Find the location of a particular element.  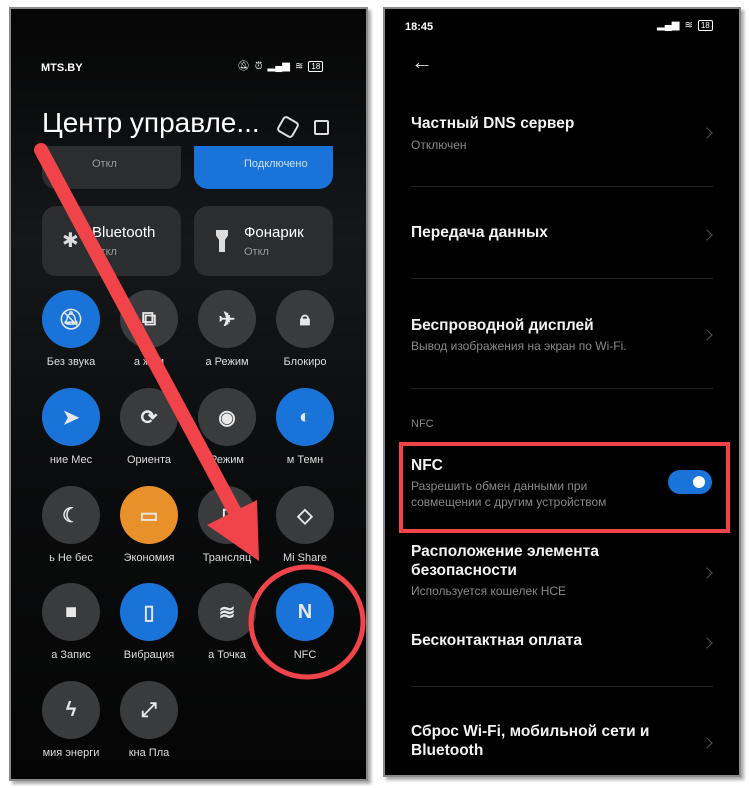

back-arrow-icon: ← is located at coordinates (422, 62).